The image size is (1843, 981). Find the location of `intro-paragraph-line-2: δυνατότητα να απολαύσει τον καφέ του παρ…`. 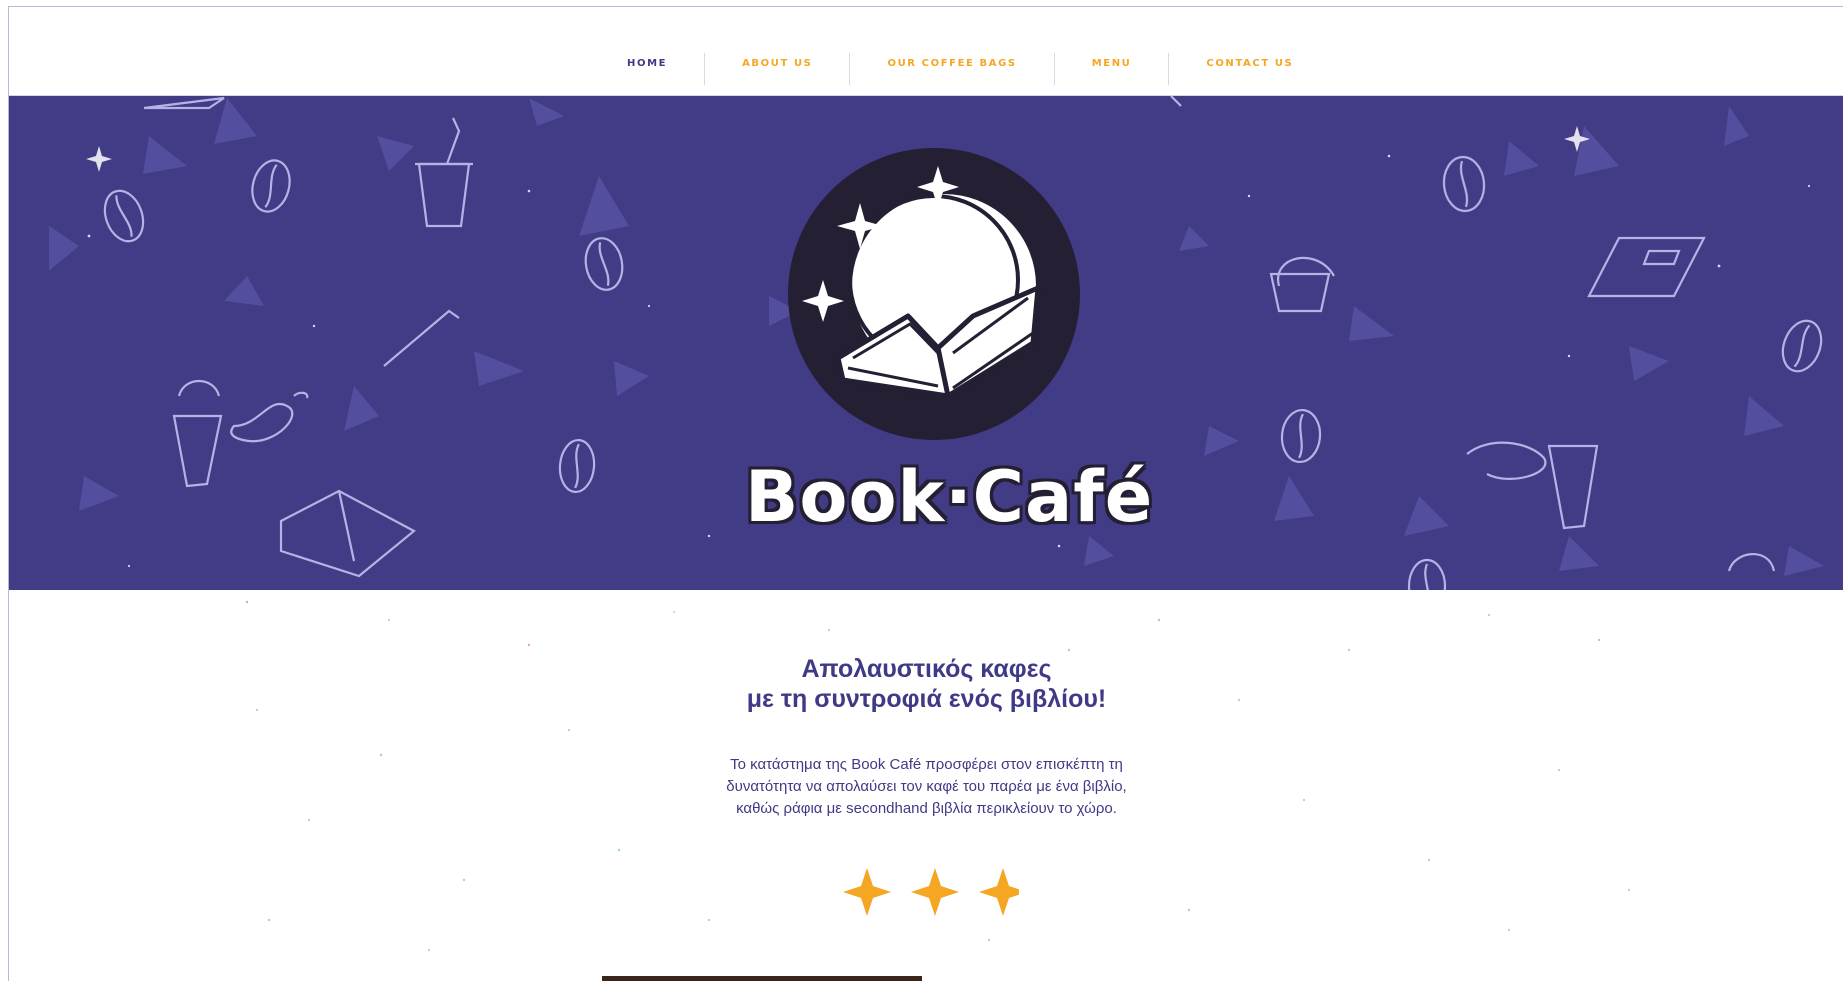

intro-paragraph-line-2: δυνατότητα να απολαύσει τον καφέ του παρ… is located at coordinates (926, 786).